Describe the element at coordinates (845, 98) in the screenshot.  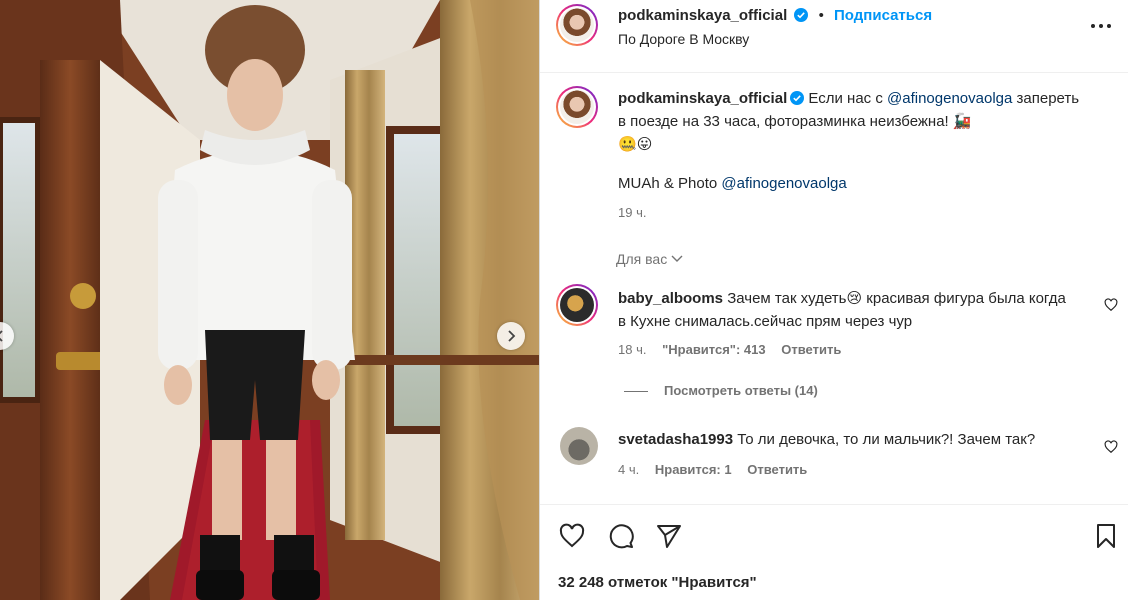
I see `caption-text-start: Если нас с` at that location.